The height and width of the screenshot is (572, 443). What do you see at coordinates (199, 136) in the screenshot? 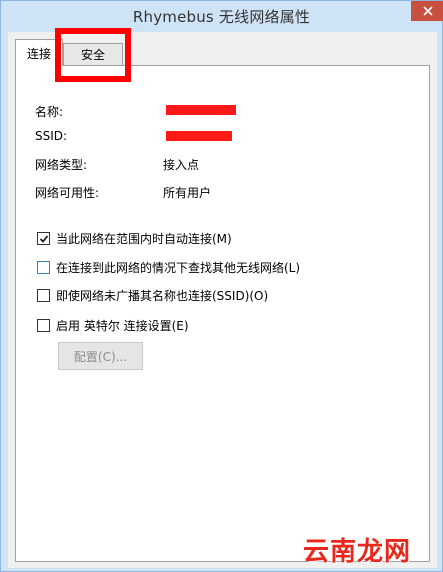
I see `ssid-redaction` at bounding box center [199, 136].